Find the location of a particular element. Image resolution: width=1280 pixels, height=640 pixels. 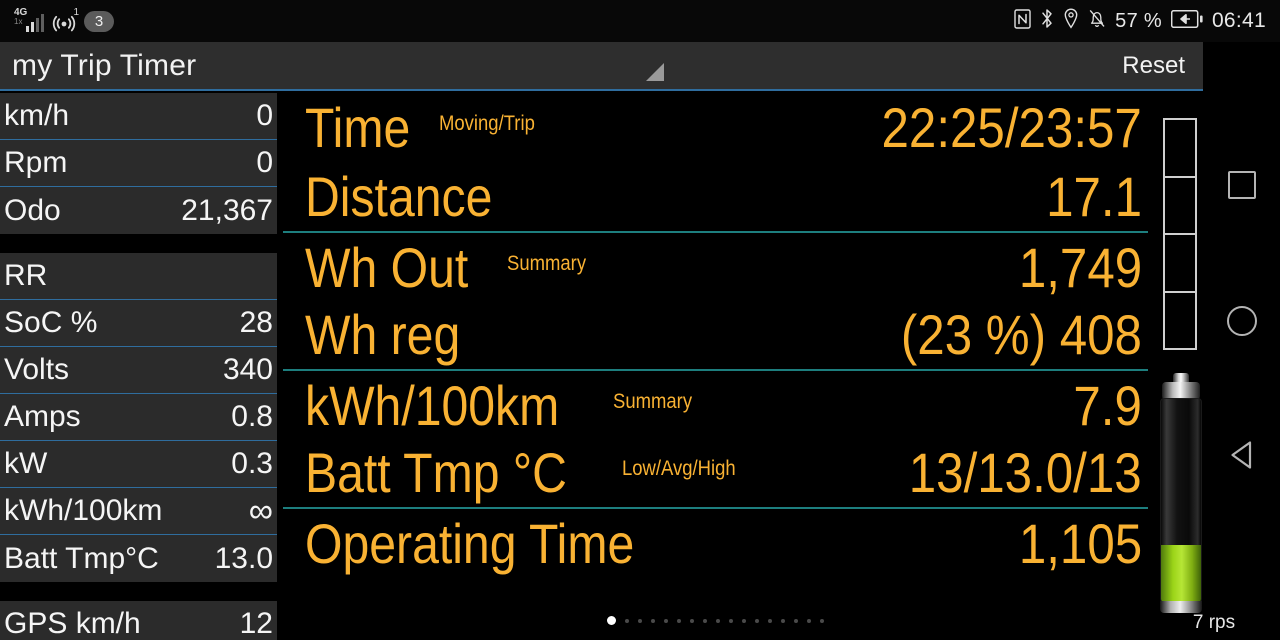

status-bar-right: 57 % 06:41 is located at coordinates (1140, 21).